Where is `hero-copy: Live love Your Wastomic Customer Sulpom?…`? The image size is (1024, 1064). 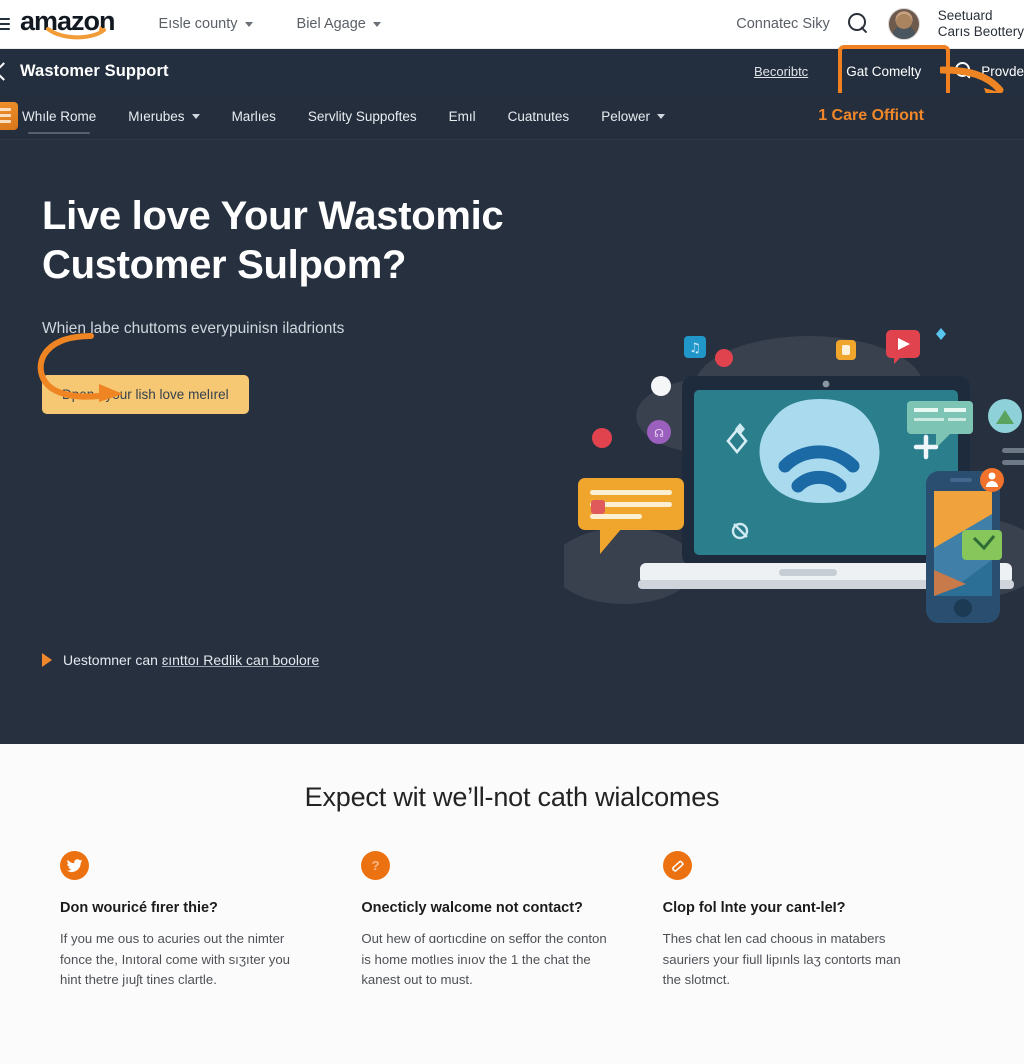 hero-copy: Live love Your Wastomic Customer Sulpom?… is located at coordinates (319, 303).